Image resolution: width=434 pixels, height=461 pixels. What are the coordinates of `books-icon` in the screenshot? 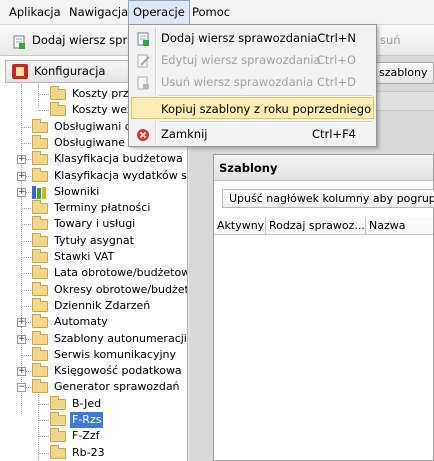 It's located at (40, 192).